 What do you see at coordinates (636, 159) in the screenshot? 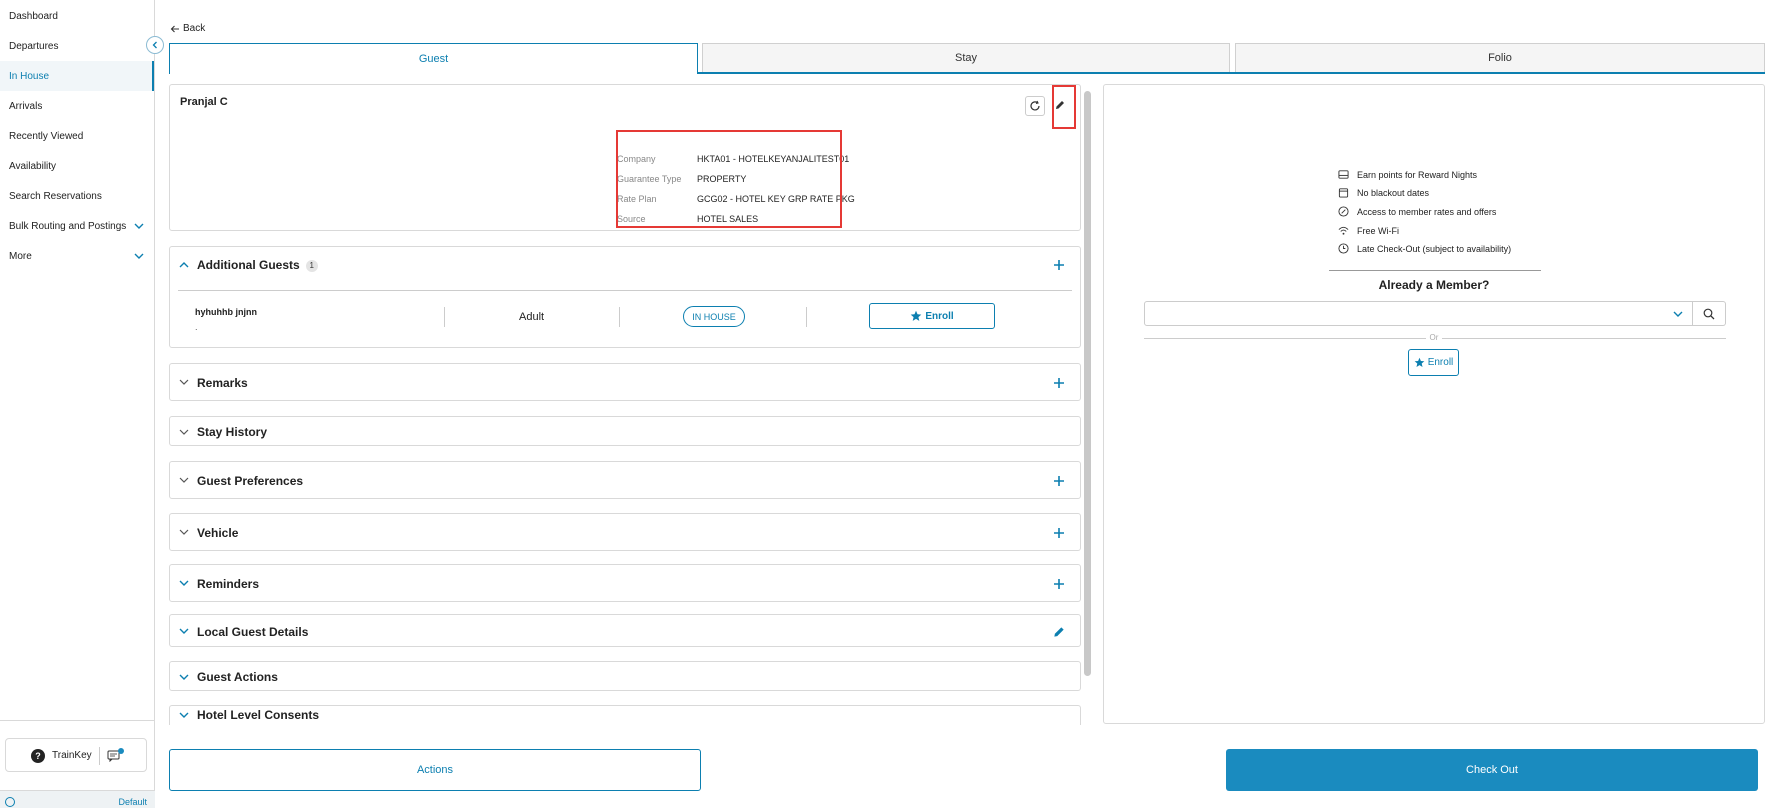
I see `detail-key: Company` at bounding box center [636, 159].